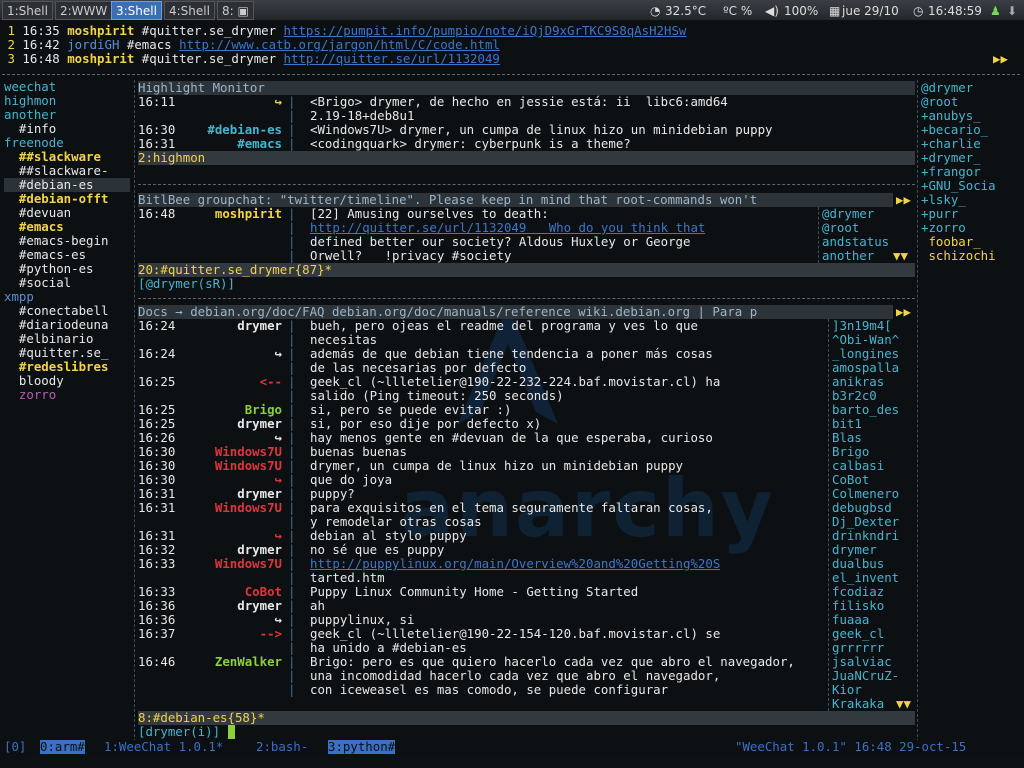 The image size is (1024, 768). Describe the element at coordinates (873, 662) in the screenshot. I see `nick-item: jsalviac` at that location.